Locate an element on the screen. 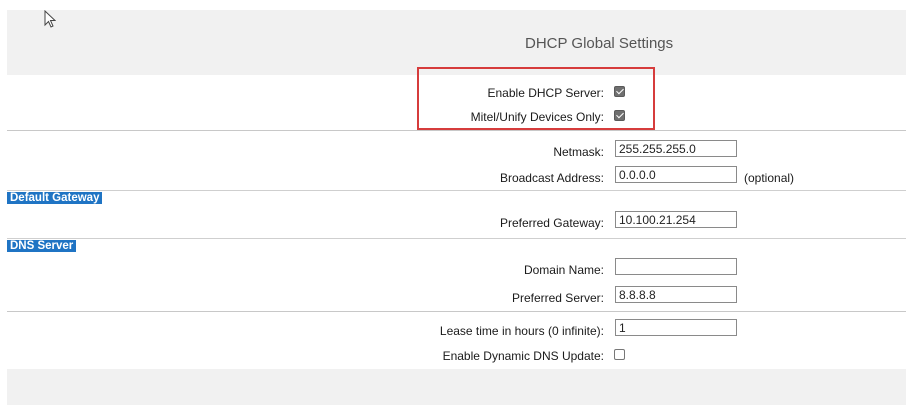  broadcast-address-input is located at coordinates (676, 174).